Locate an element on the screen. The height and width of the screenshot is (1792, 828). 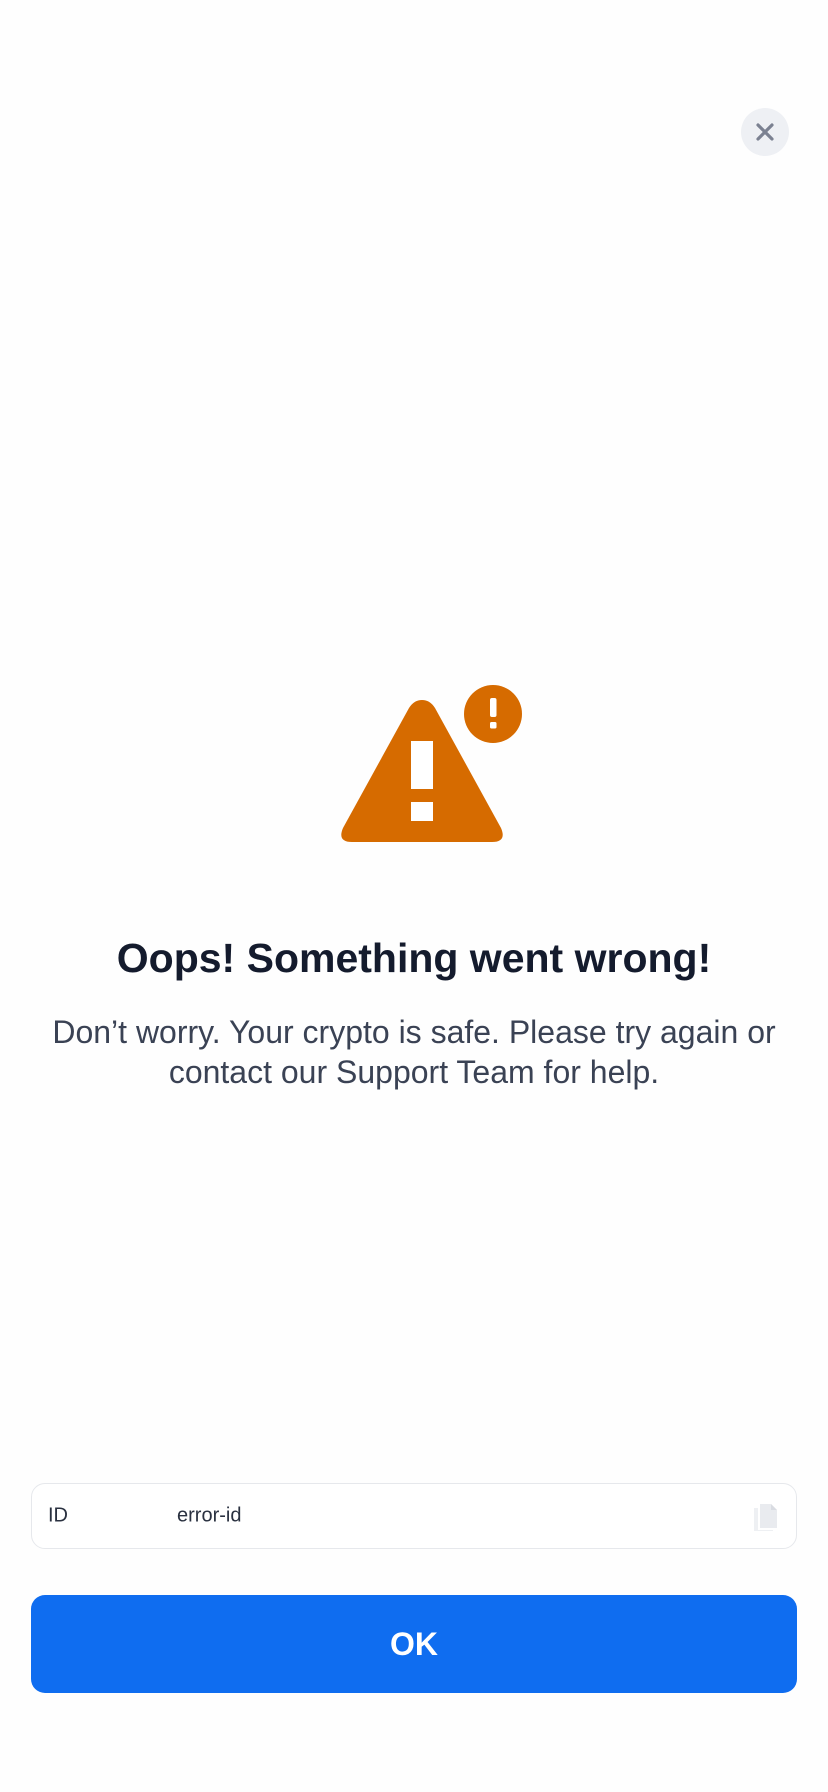
close-icon is located at coordinates (765, 132).